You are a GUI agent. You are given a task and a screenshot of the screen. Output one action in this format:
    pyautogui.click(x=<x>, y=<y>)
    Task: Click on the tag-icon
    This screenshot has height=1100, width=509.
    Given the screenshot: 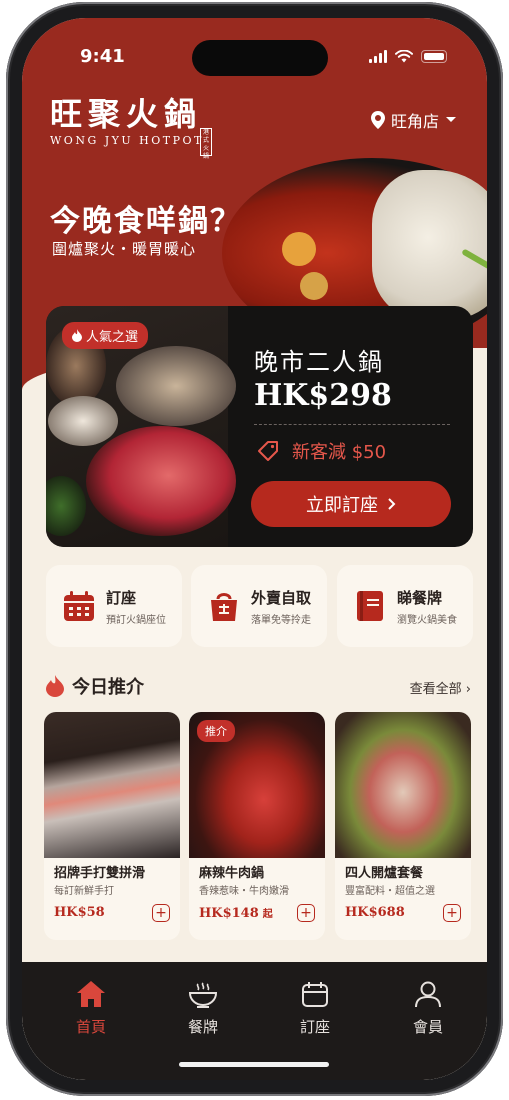 What is the action you would take?
    pyautogui.click(x=268, y=451)
    